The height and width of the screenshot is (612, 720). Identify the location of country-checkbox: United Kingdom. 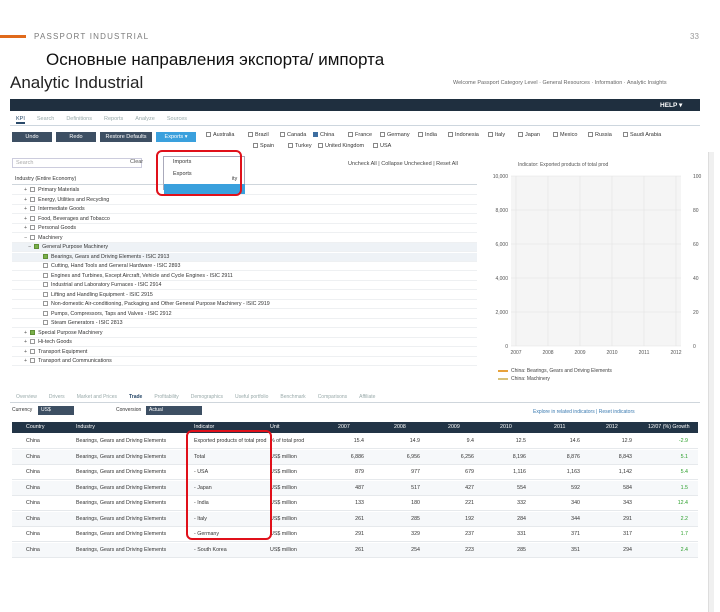
(341, 146).